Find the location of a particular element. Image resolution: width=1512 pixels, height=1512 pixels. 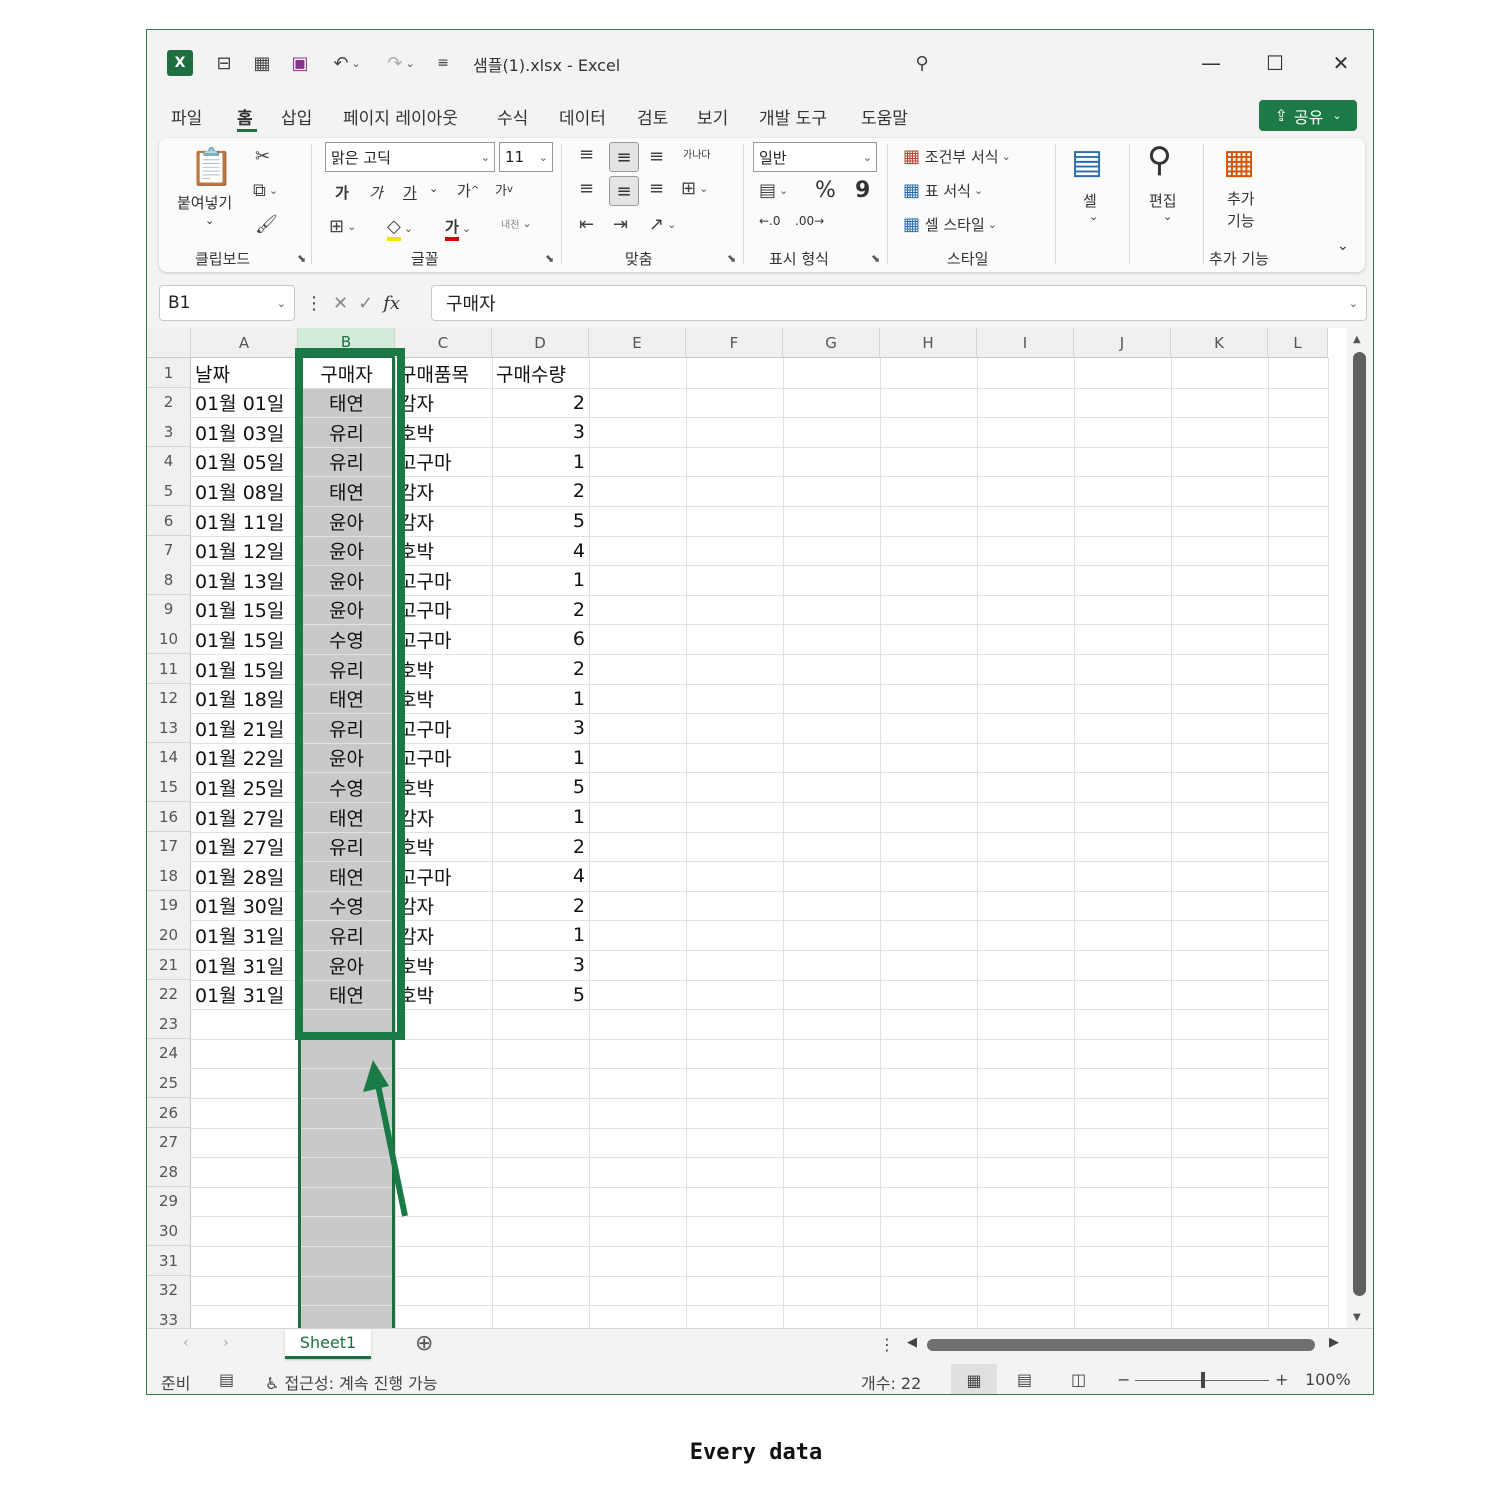

minimize-button: — is located at coordinates (1211, 63).